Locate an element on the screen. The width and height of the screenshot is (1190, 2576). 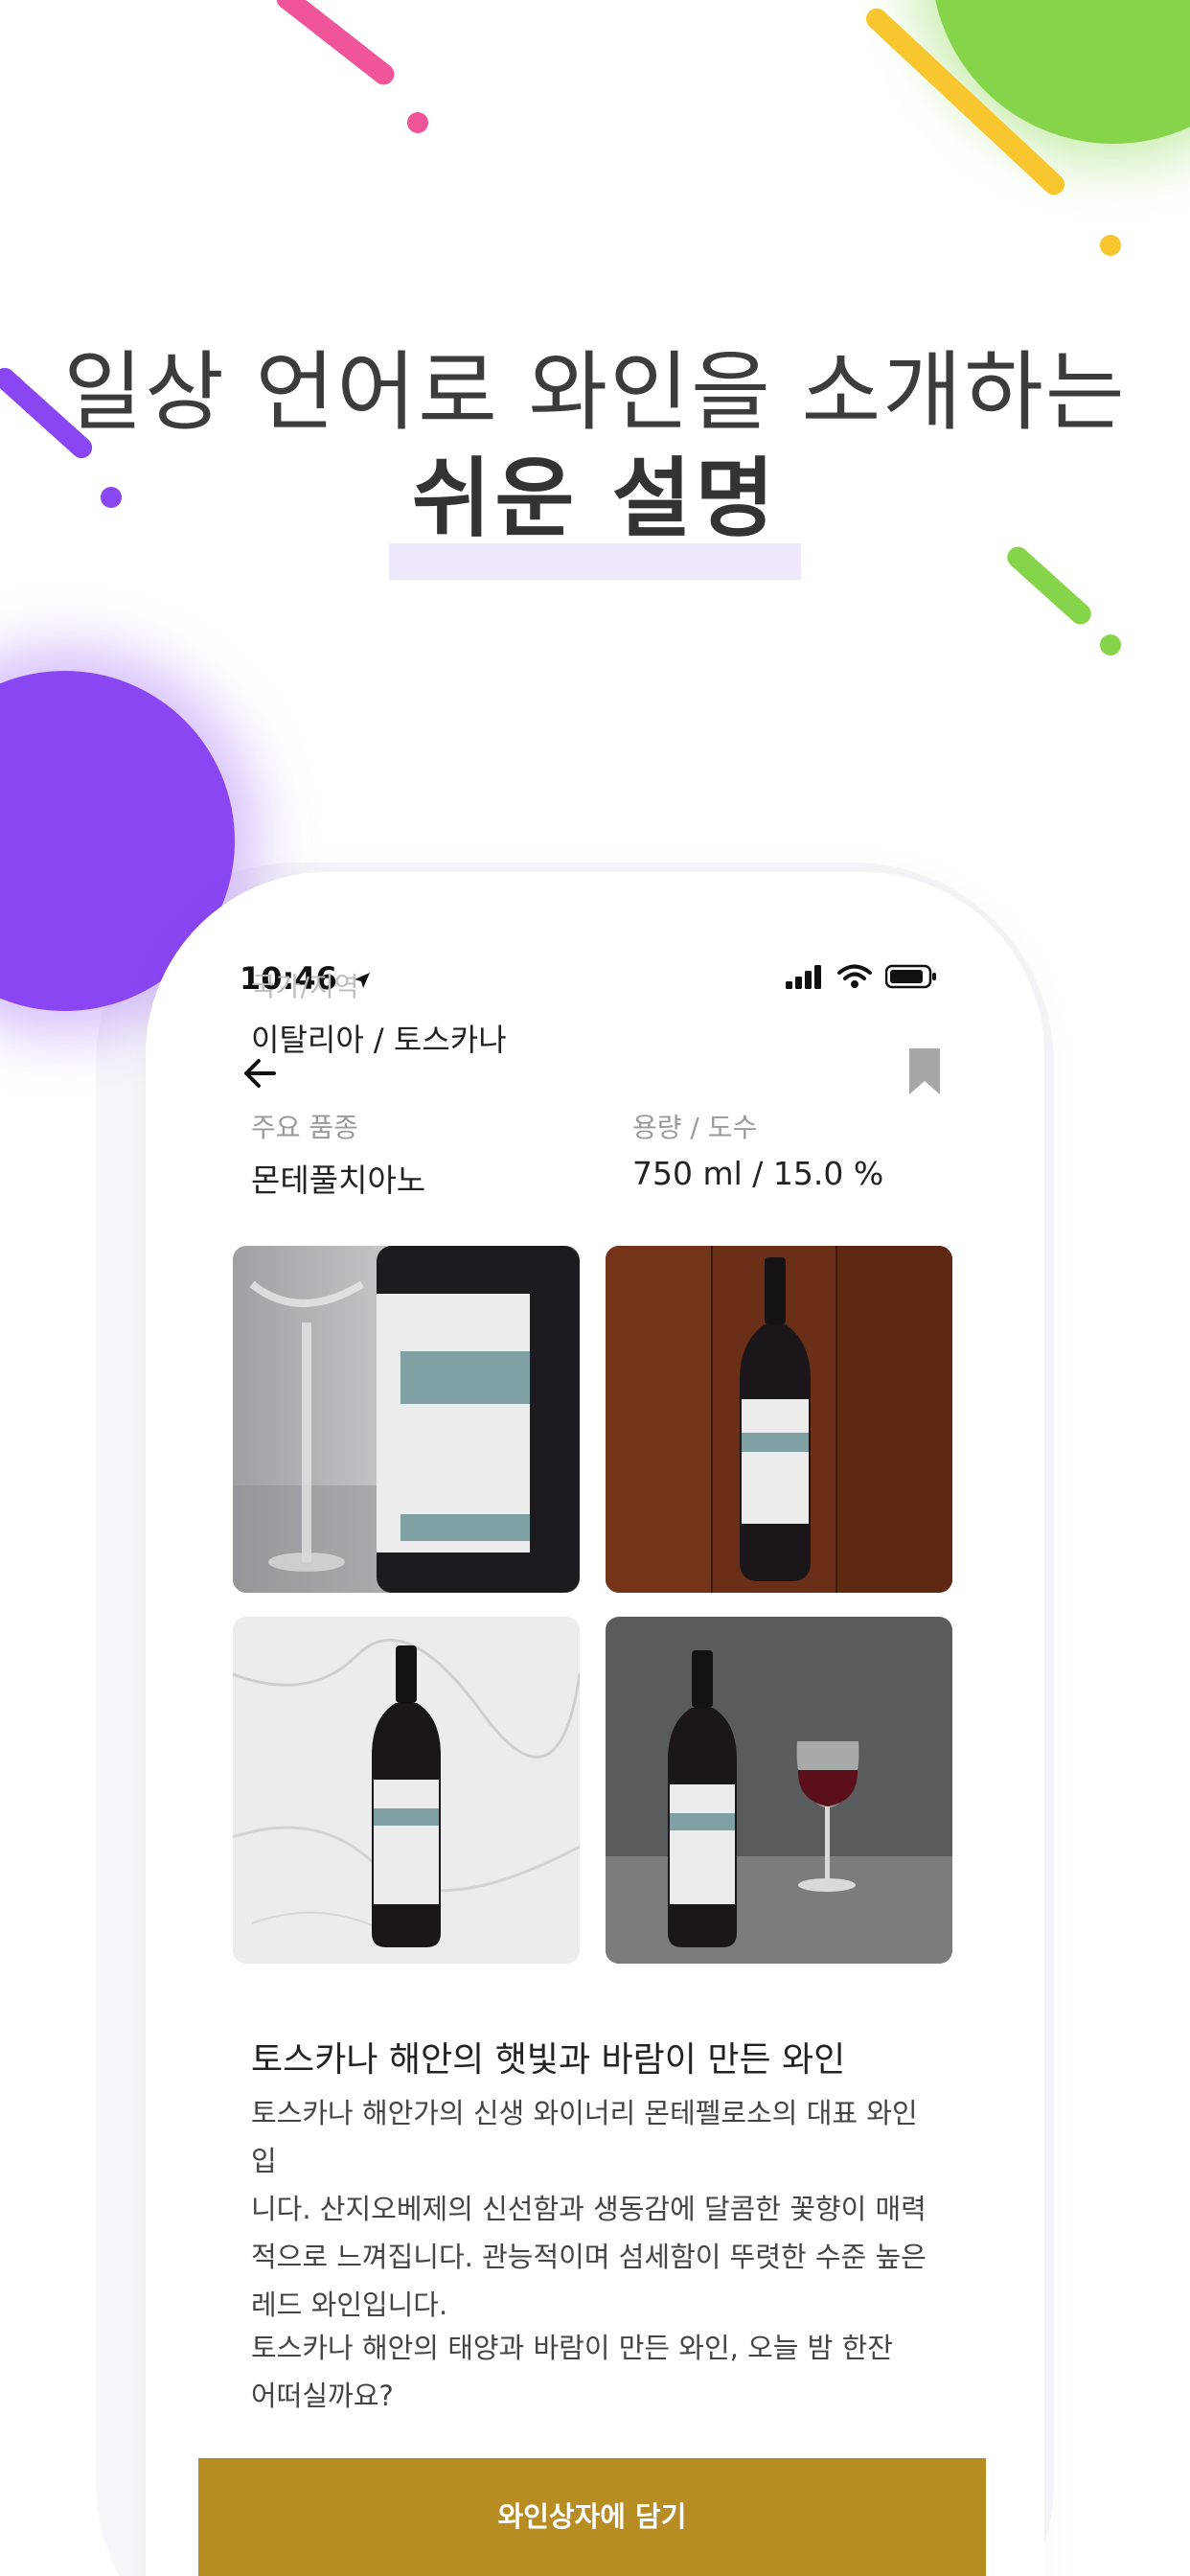
bottle-on-wood-photo is located at coordinates (779, 1419).